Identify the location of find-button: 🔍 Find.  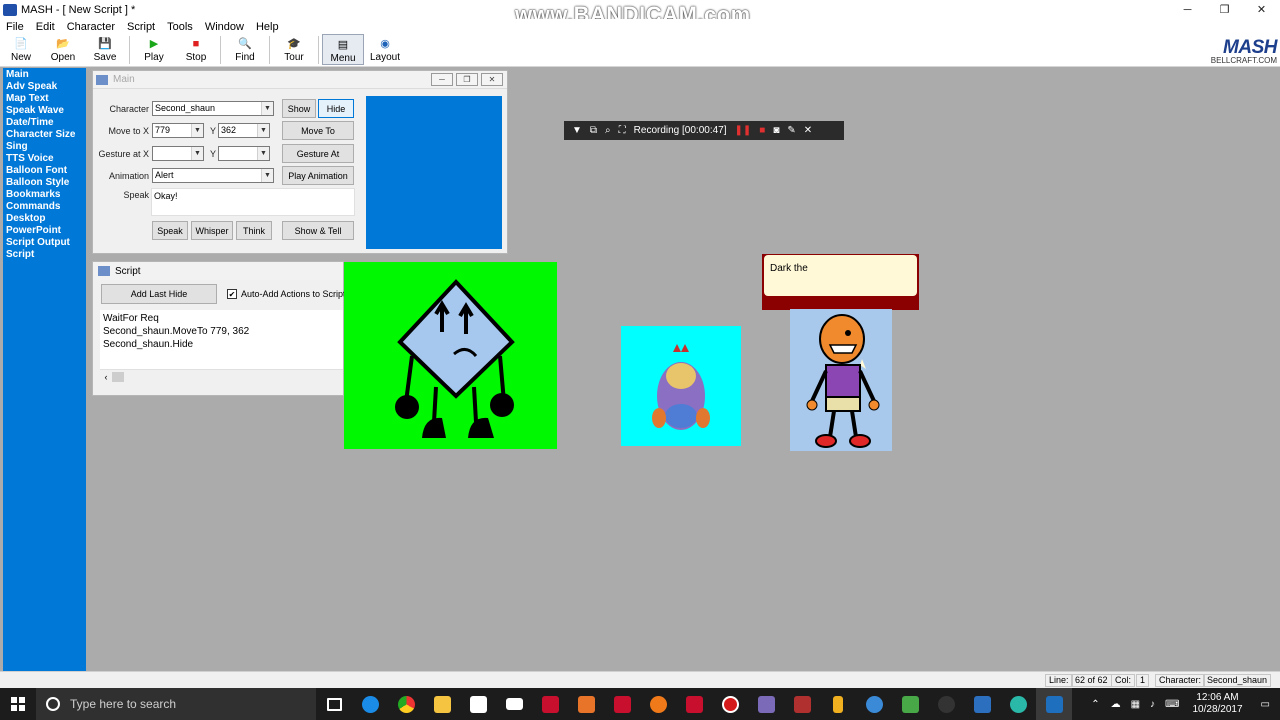
(245, 49).